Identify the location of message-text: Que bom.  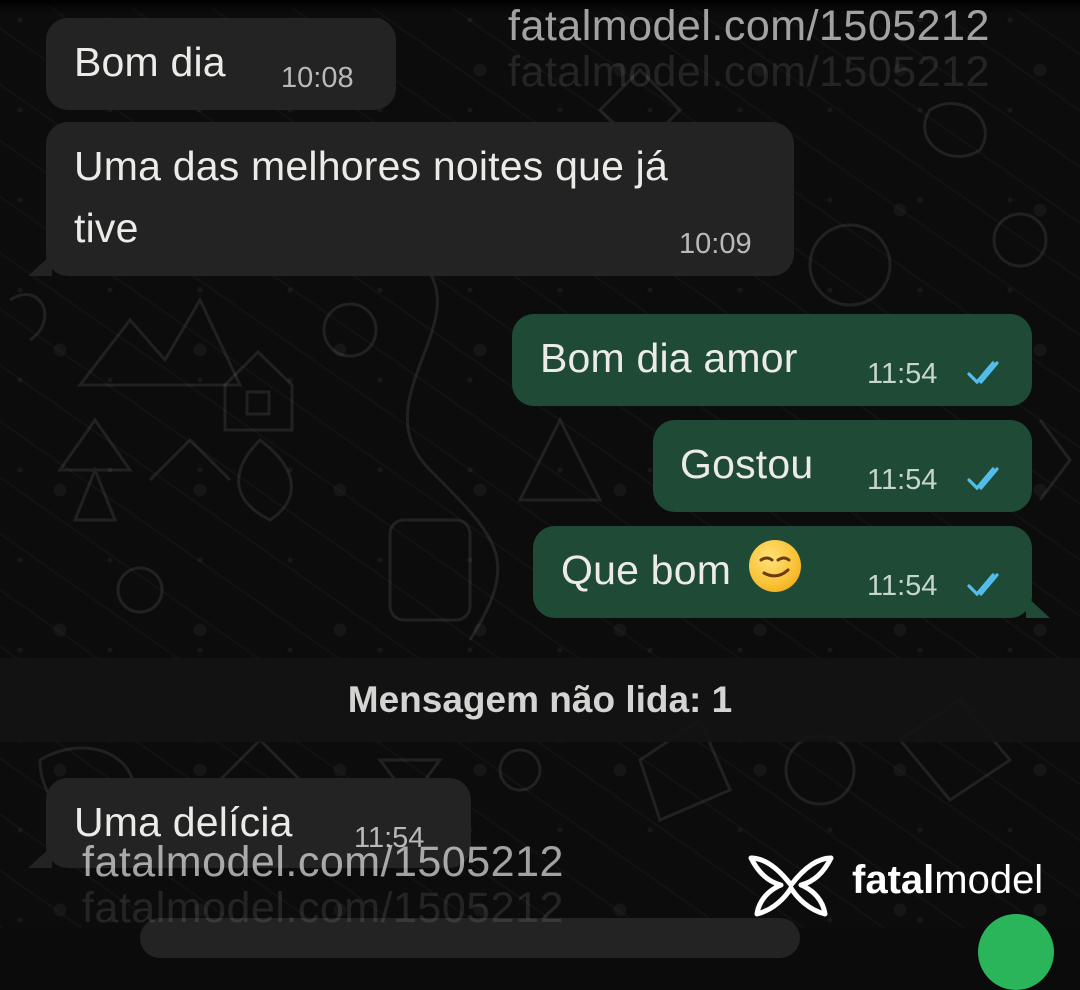
(681, 570).